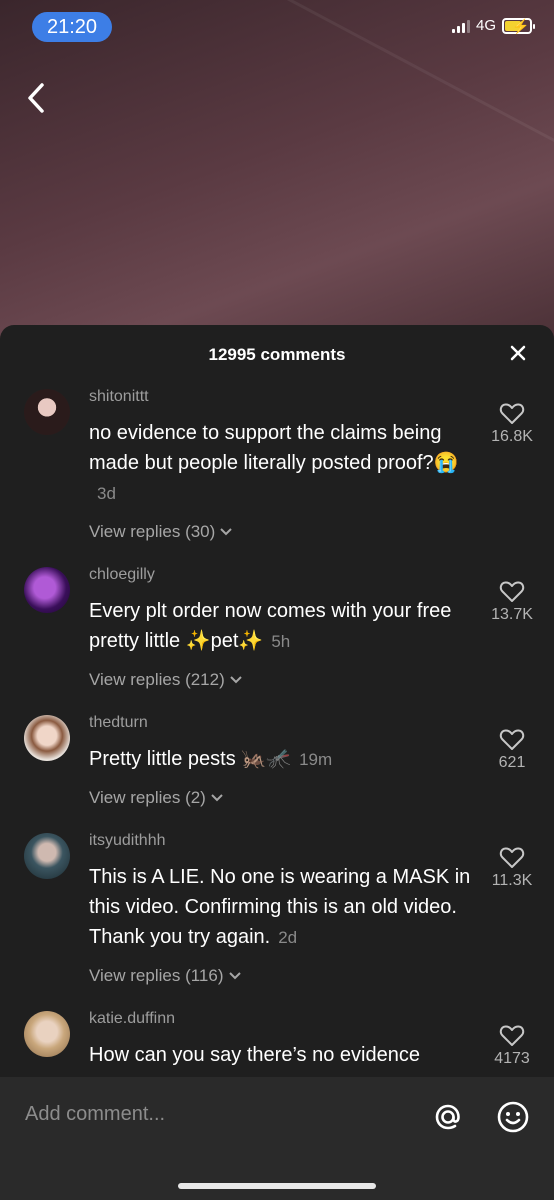  I want to click on like-button: 4173, so click(512, 1046).